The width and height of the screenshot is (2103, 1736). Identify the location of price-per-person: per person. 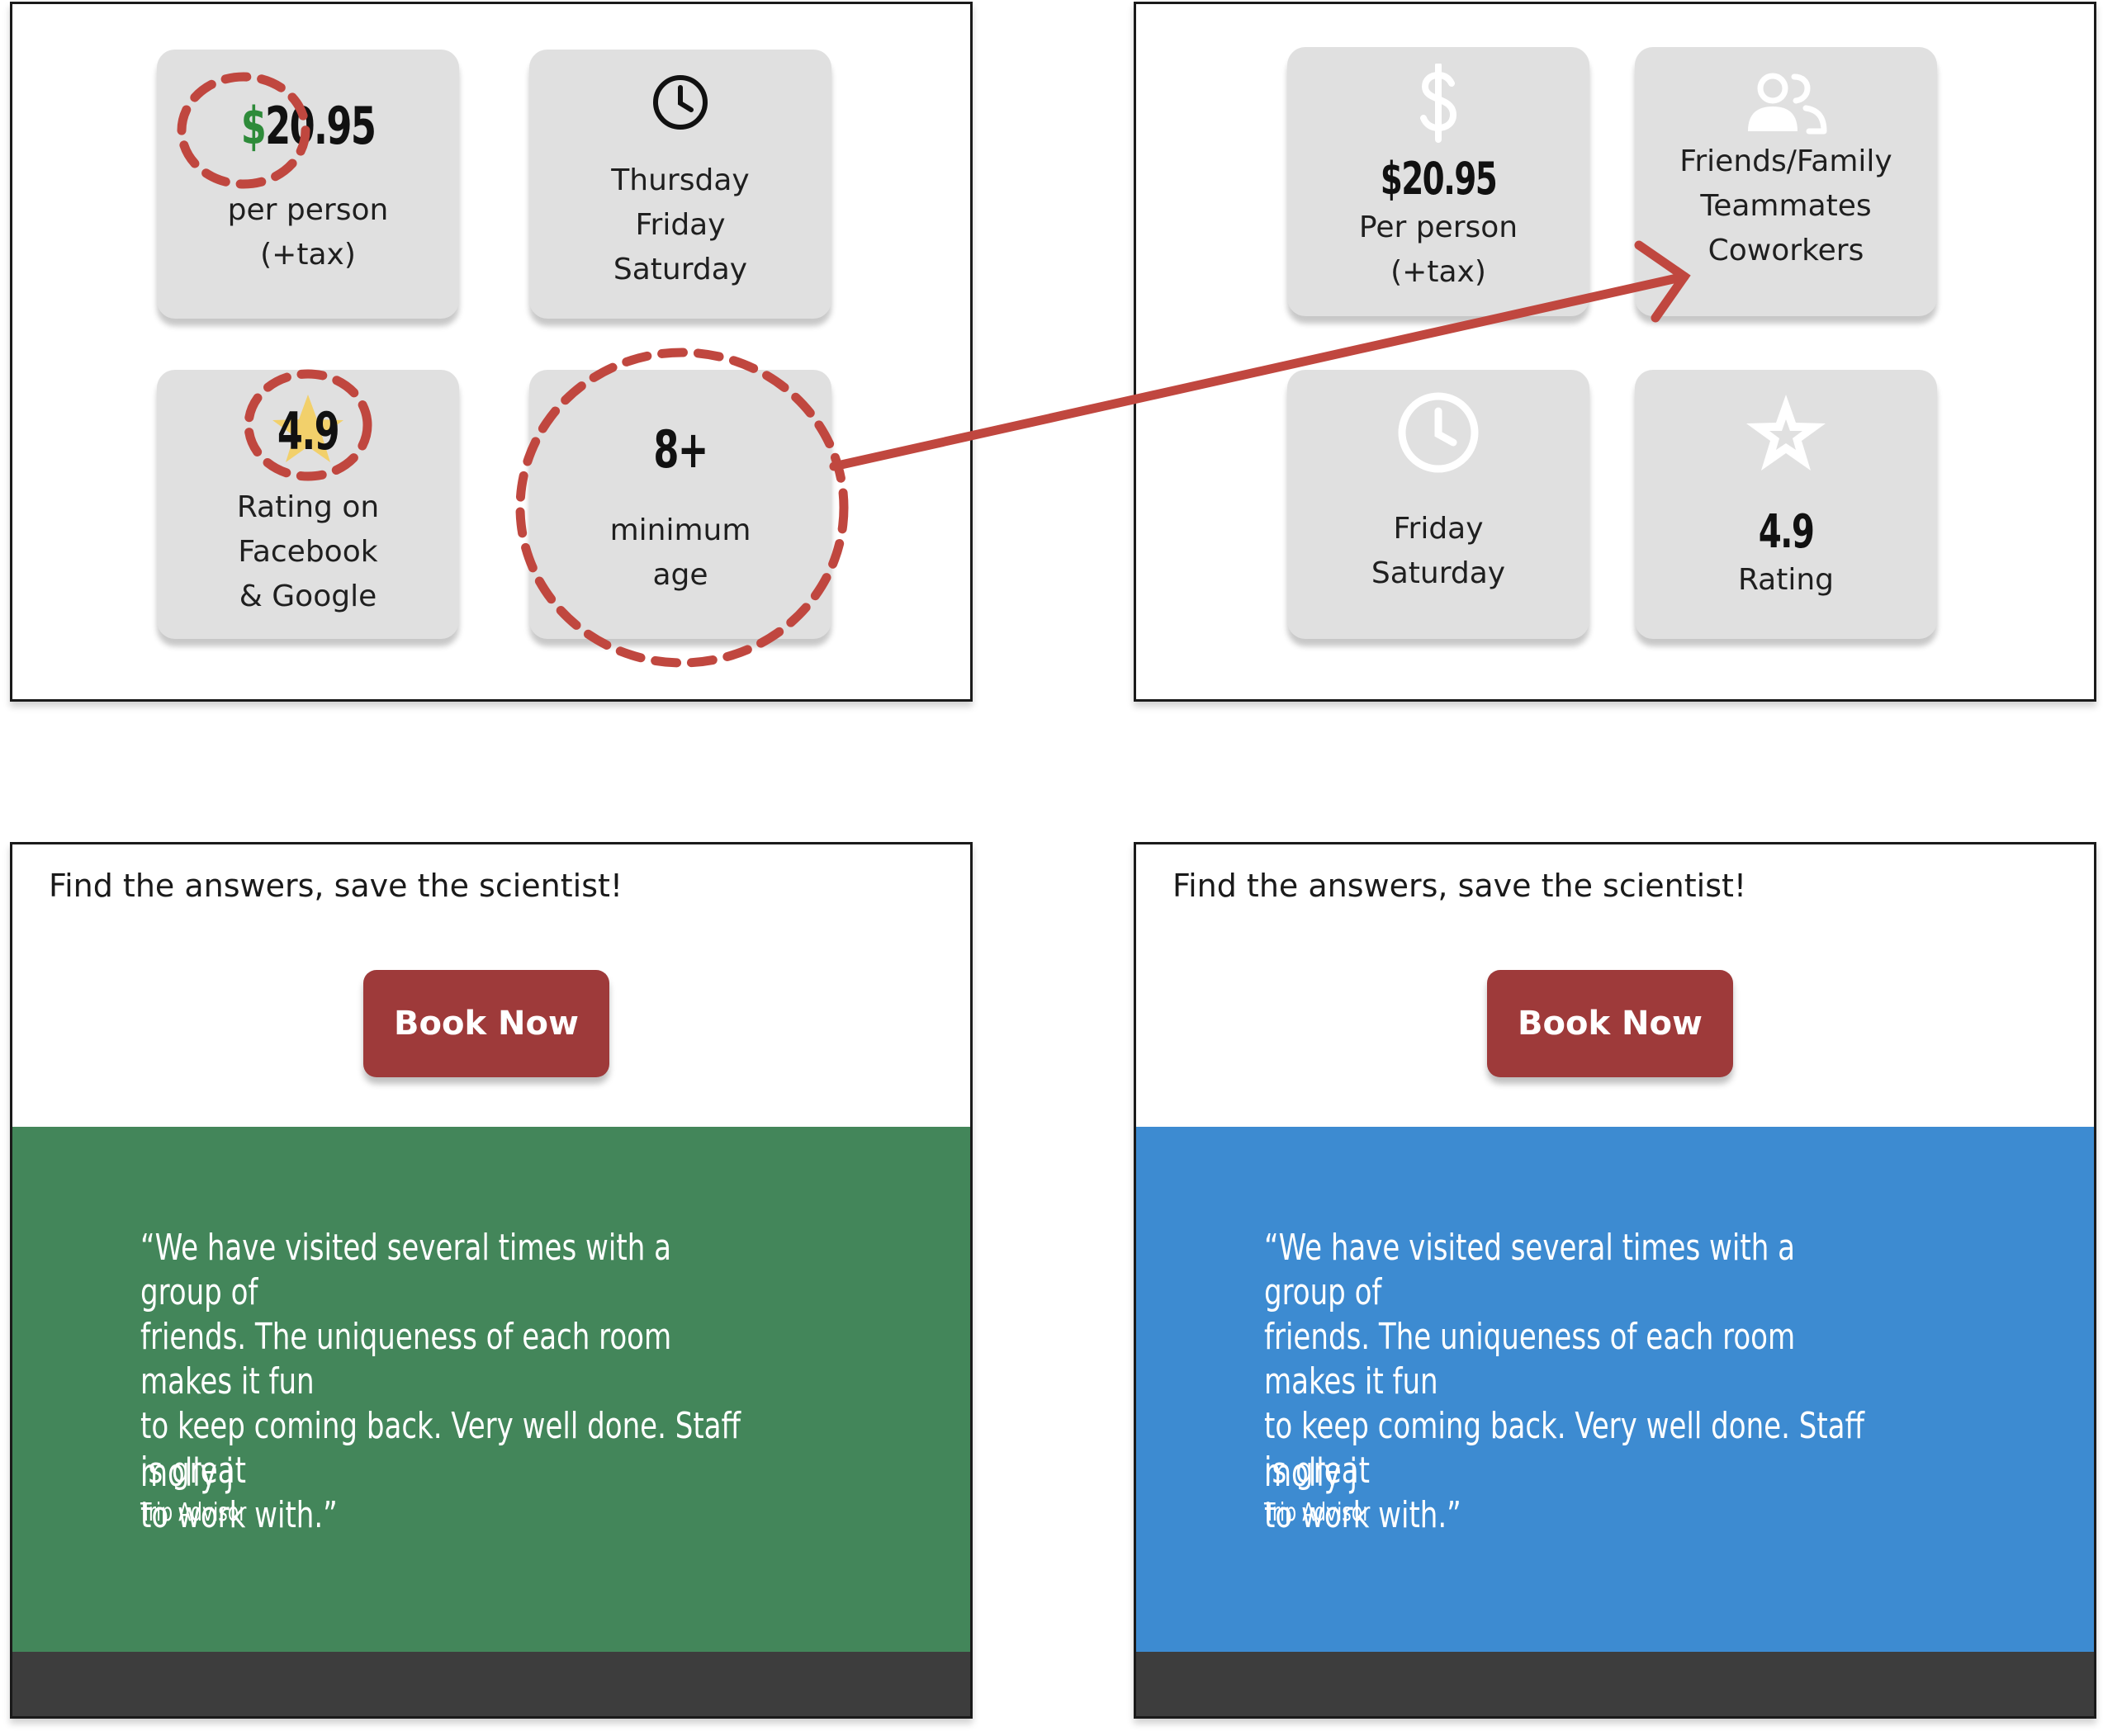
(308, 210).